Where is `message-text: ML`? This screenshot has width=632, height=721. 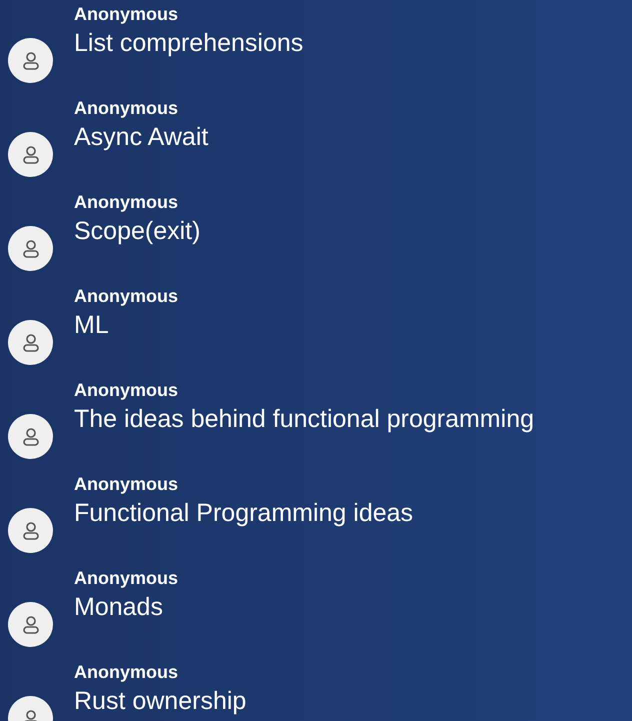
message-text: ML is located at coordinates (92, 325).